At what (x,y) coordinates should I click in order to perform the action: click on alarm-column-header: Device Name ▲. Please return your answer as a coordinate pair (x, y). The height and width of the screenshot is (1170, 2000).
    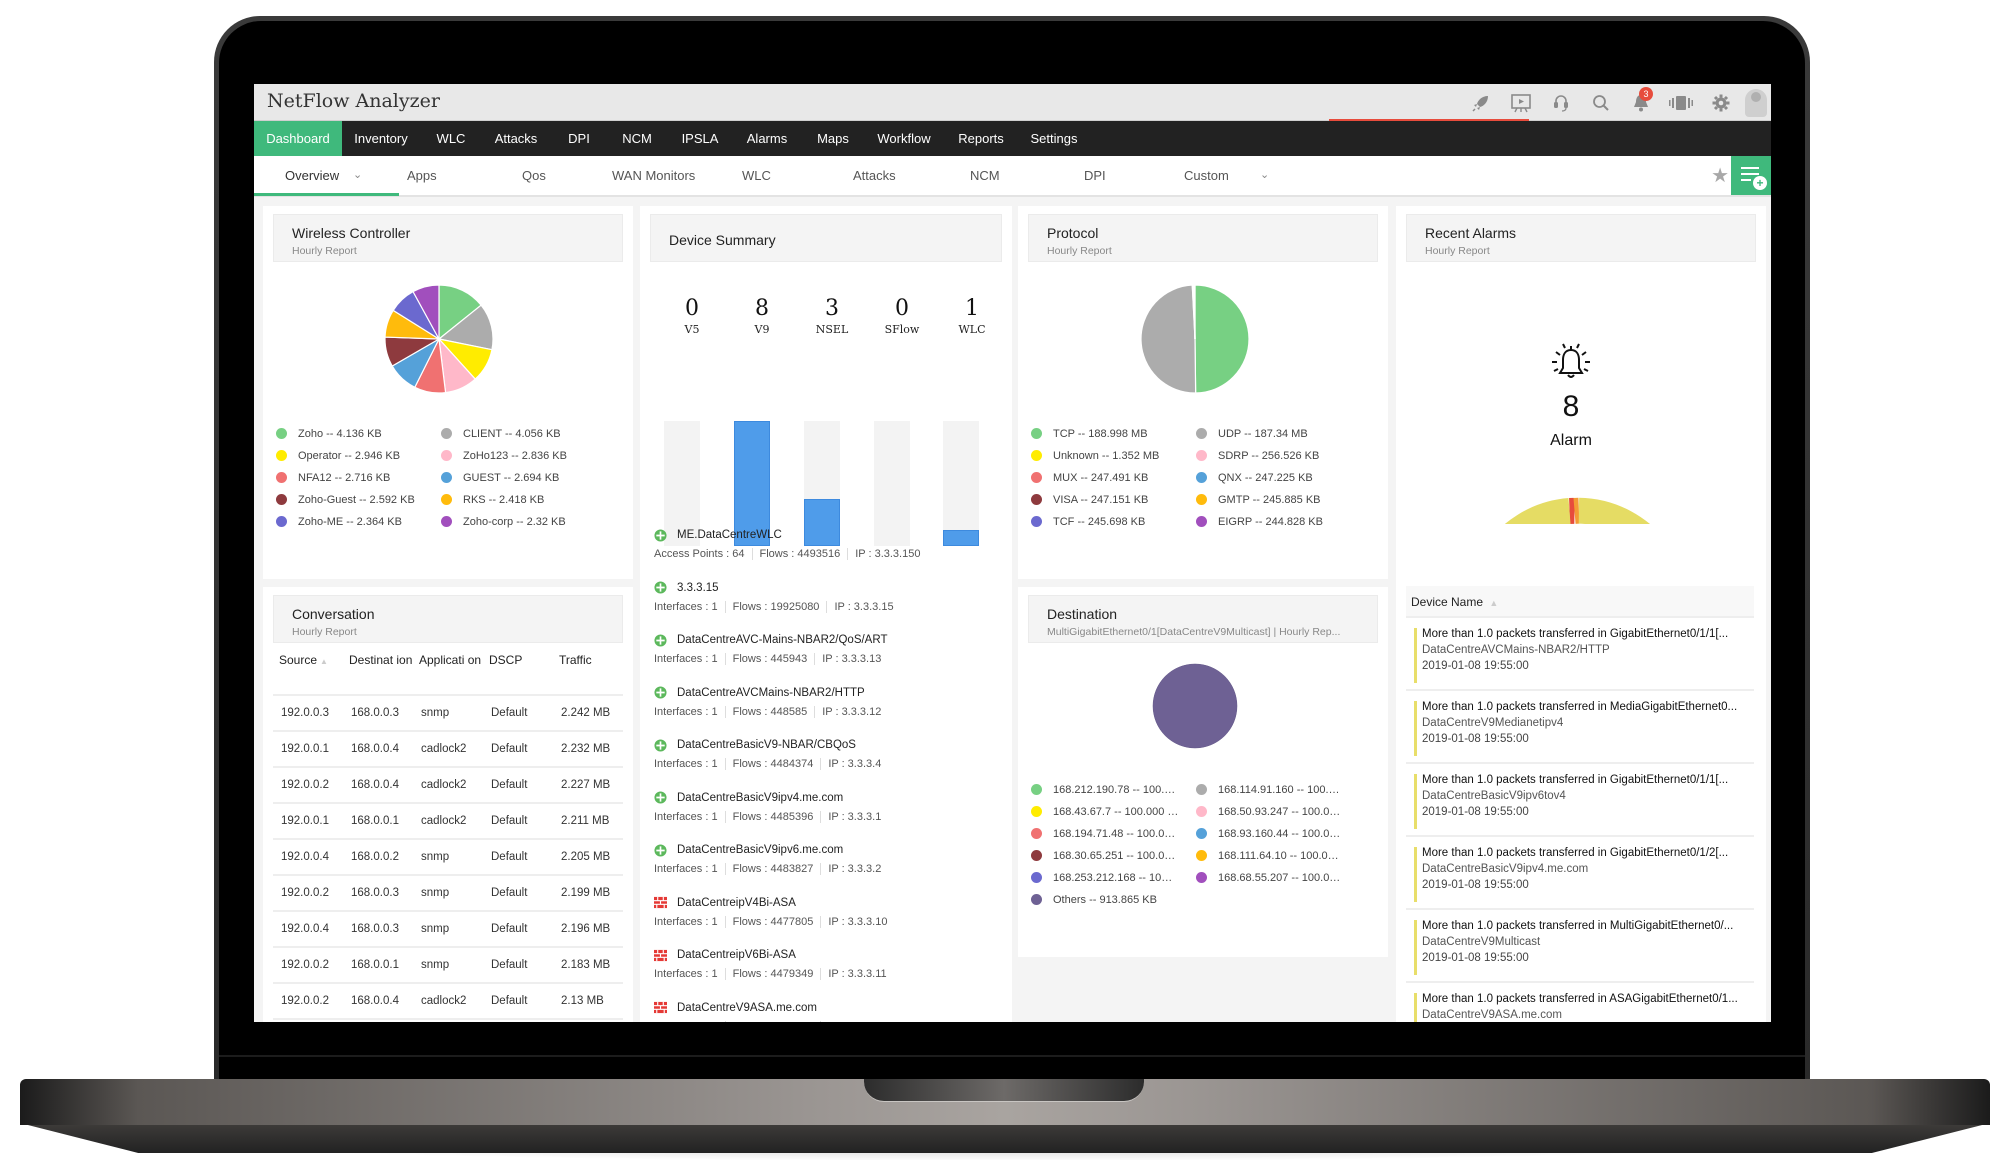
    Looking at the image, I should click on (1580, 602).